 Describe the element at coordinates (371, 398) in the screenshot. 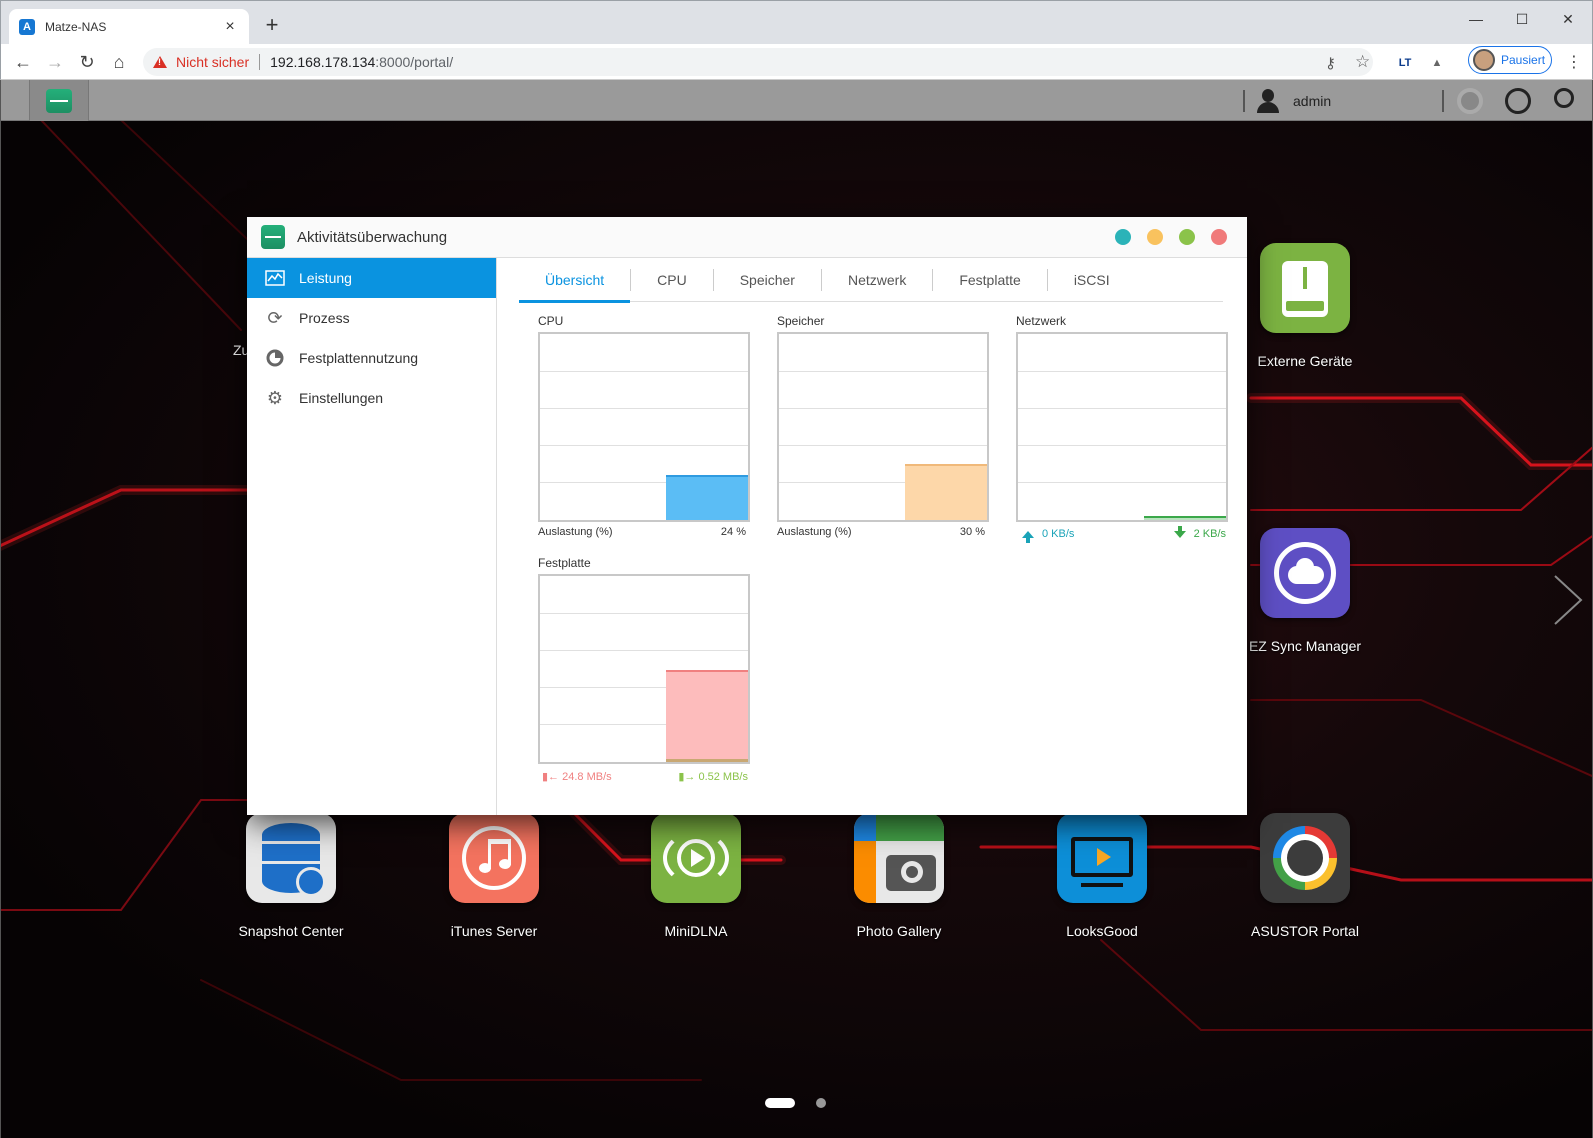

I see `sidebar-item-einstellungen: ⚙ Einstellungen` at that location.